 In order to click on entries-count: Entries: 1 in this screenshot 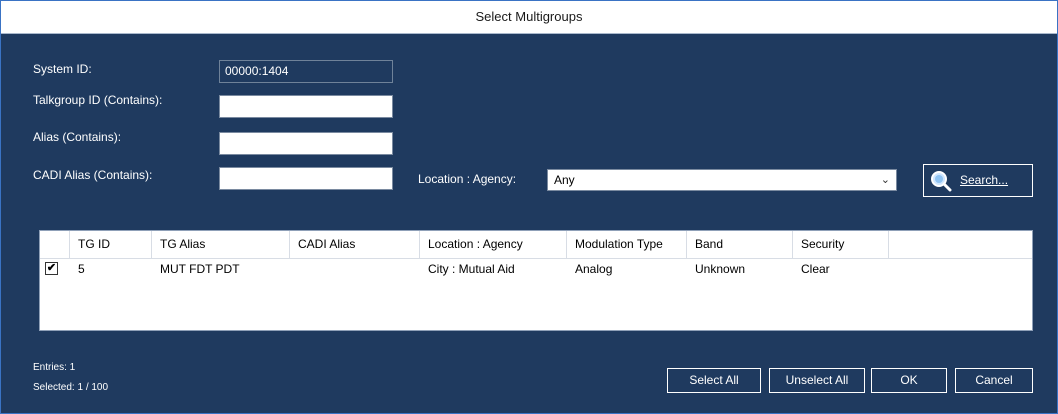, I will do `click(54, 367)`.